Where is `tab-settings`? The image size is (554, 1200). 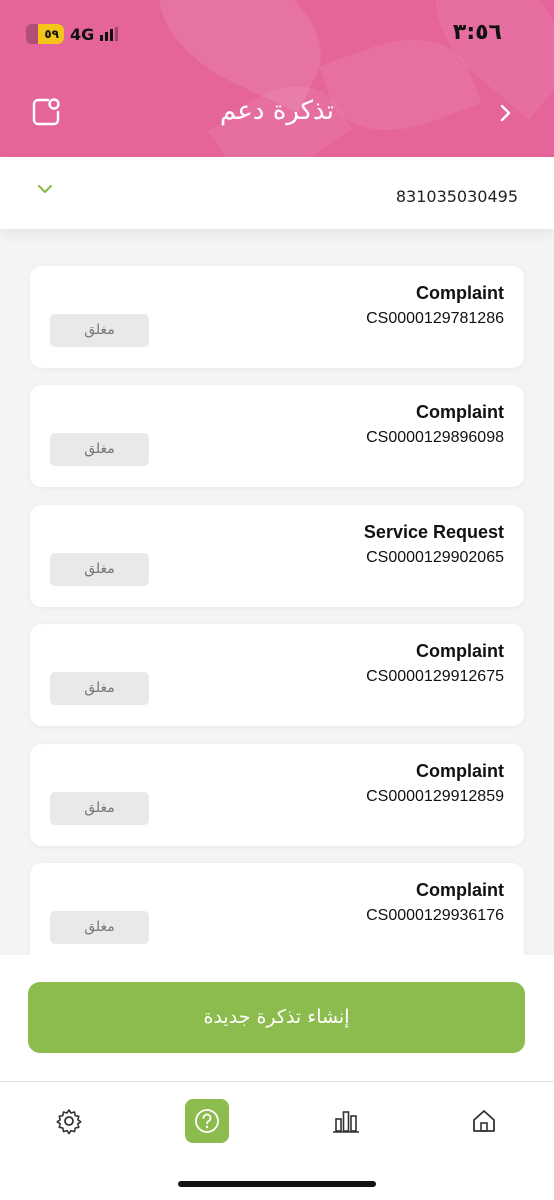 tab-settings is located at coordinates (69, 1121).